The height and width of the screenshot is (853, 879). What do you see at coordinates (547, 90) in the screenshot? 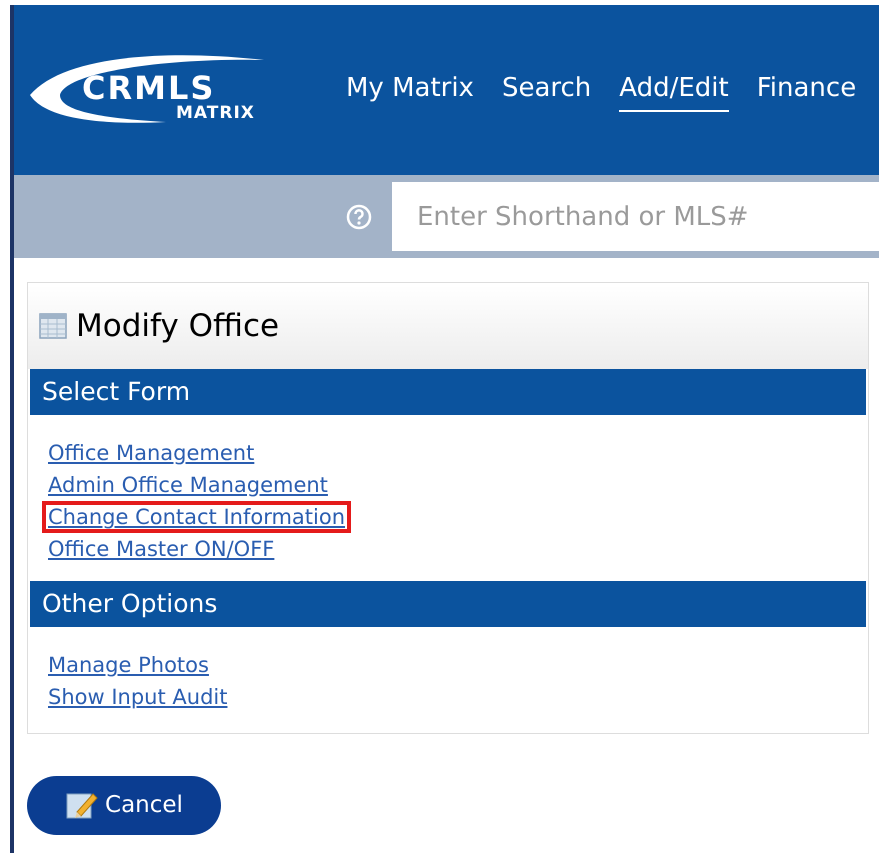
I see `nav-tab: Search` at bounding box center [547, 90].